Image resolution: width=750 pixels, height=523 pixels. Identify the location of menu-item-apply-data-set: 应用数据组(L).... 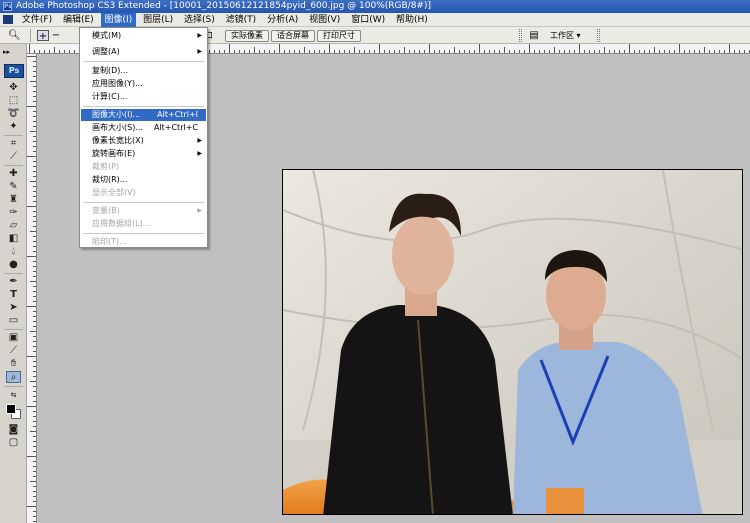
(143, 224).